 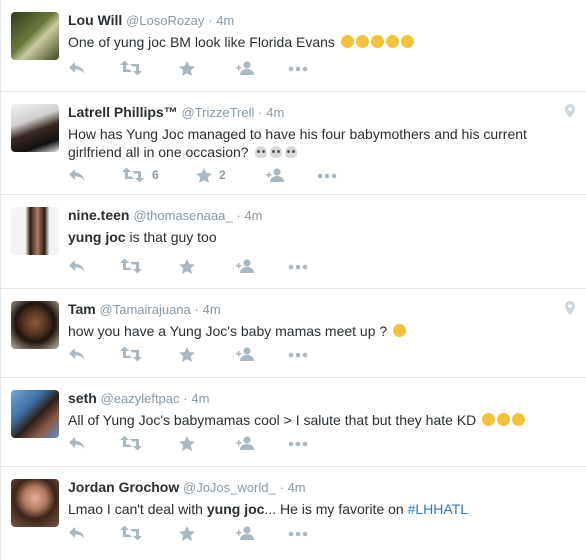 What do you see at coordinates (308, 237) in the screenshot?
I see `tweet-text: yung joc is that guy too` at bounding box center [308, 237].